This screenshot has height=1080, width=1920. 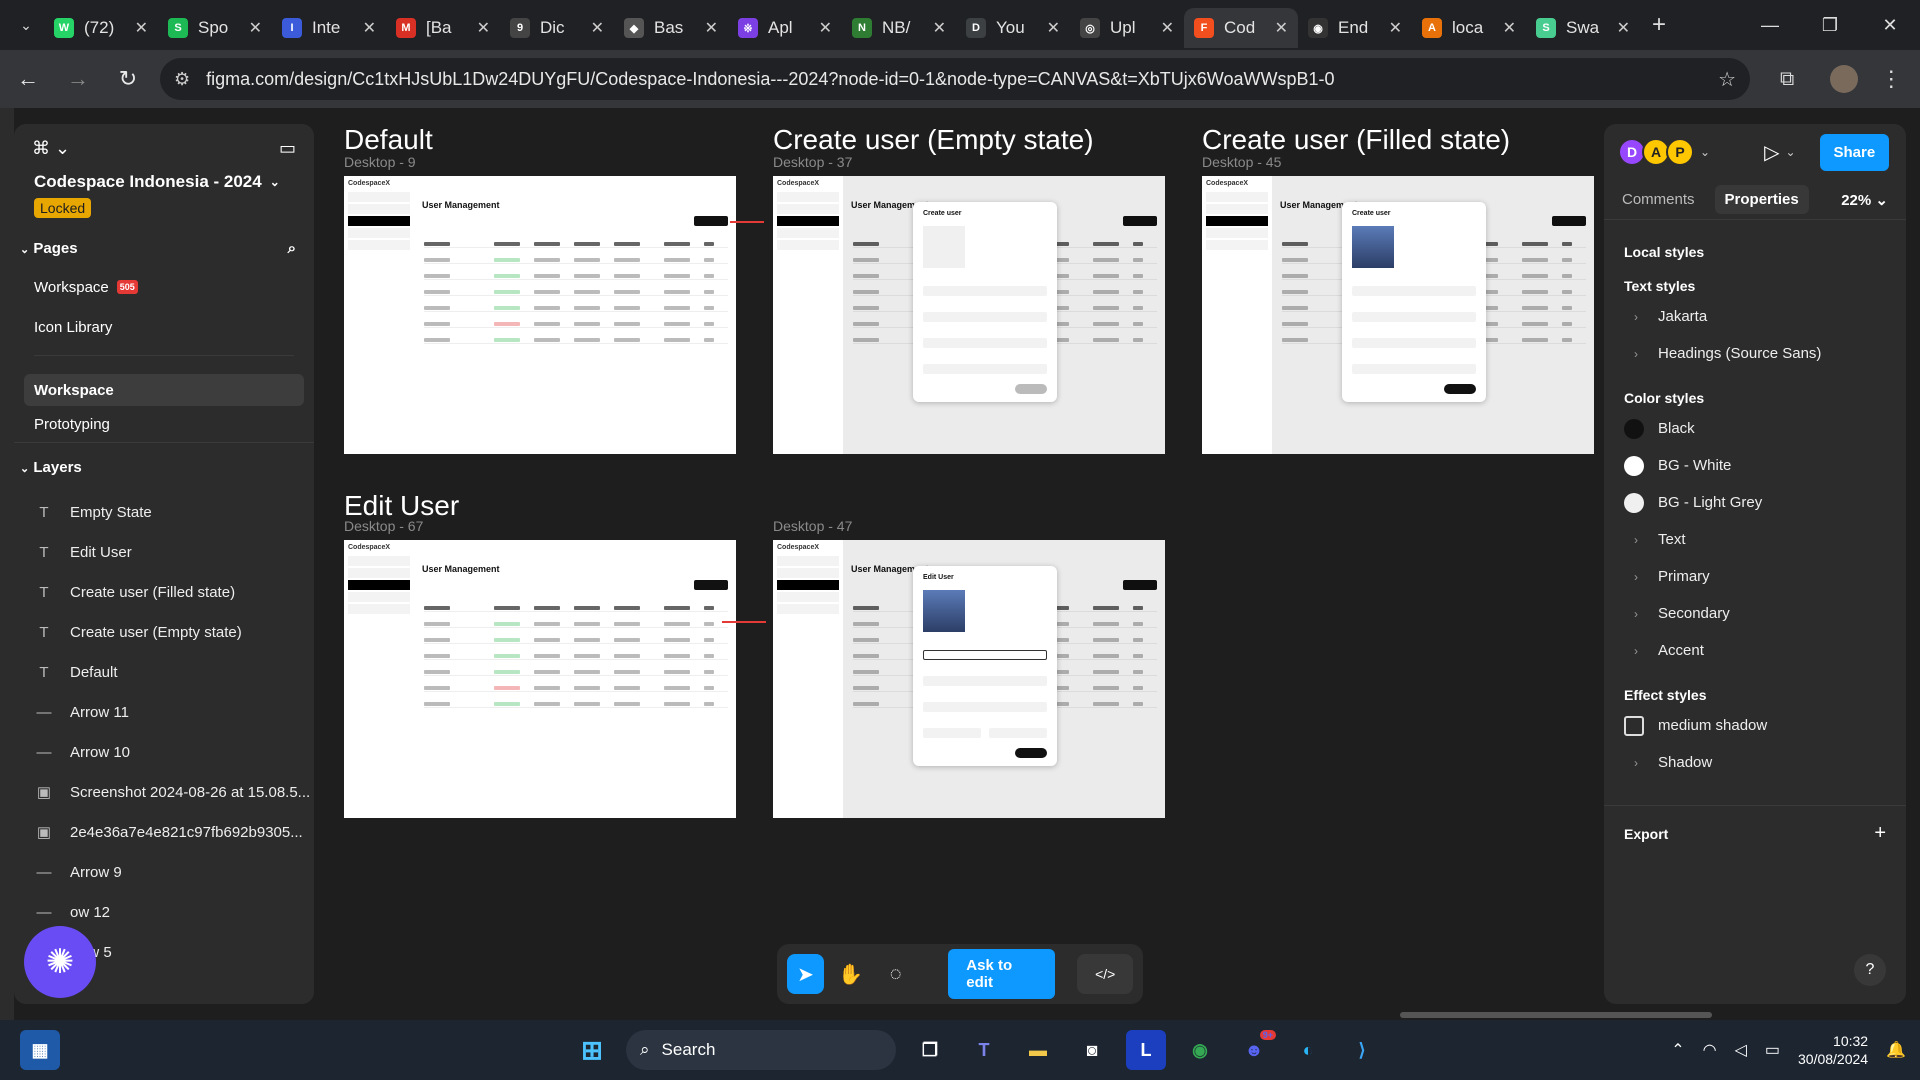 What do you see at coordinates (1854, 152) in the screenshot?
I see `share-button: Share` at bounding box center [1854, 152].